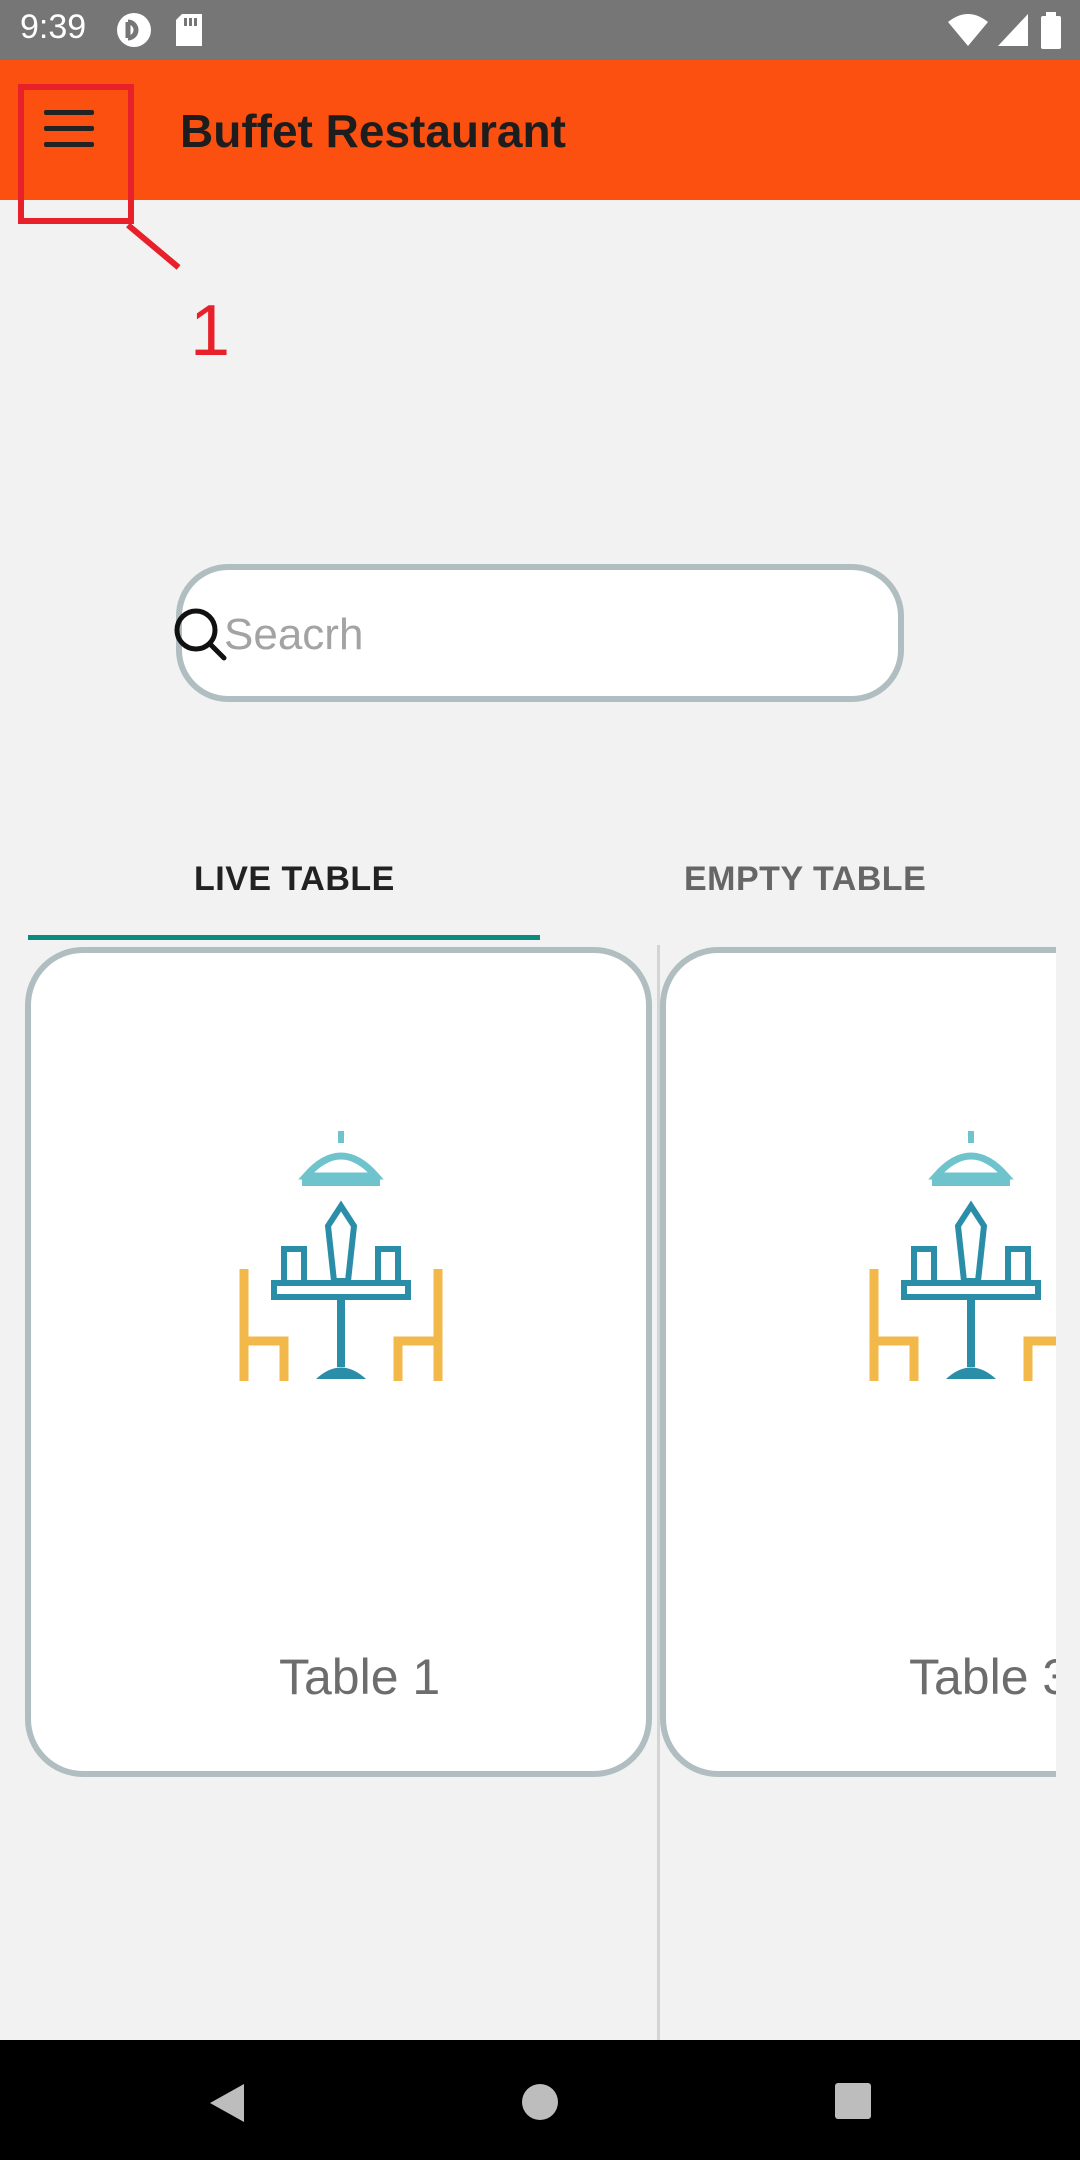 This screenshot has height=2160, width=1080. What do you see at coordinates (853, 2103) in the screenshot?
I see `recents-icon` at bounding box center [853, 2103].